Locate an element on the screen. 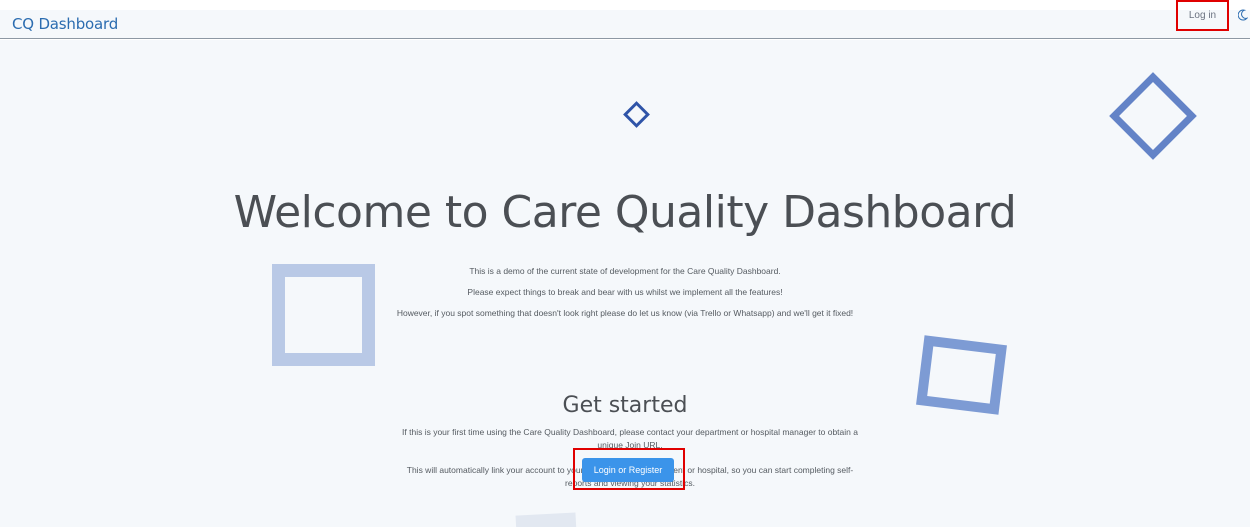 The width and height of the screenshot is (1250, 527). navbar: CQ Dashboard is located at coordinates (625, 24).